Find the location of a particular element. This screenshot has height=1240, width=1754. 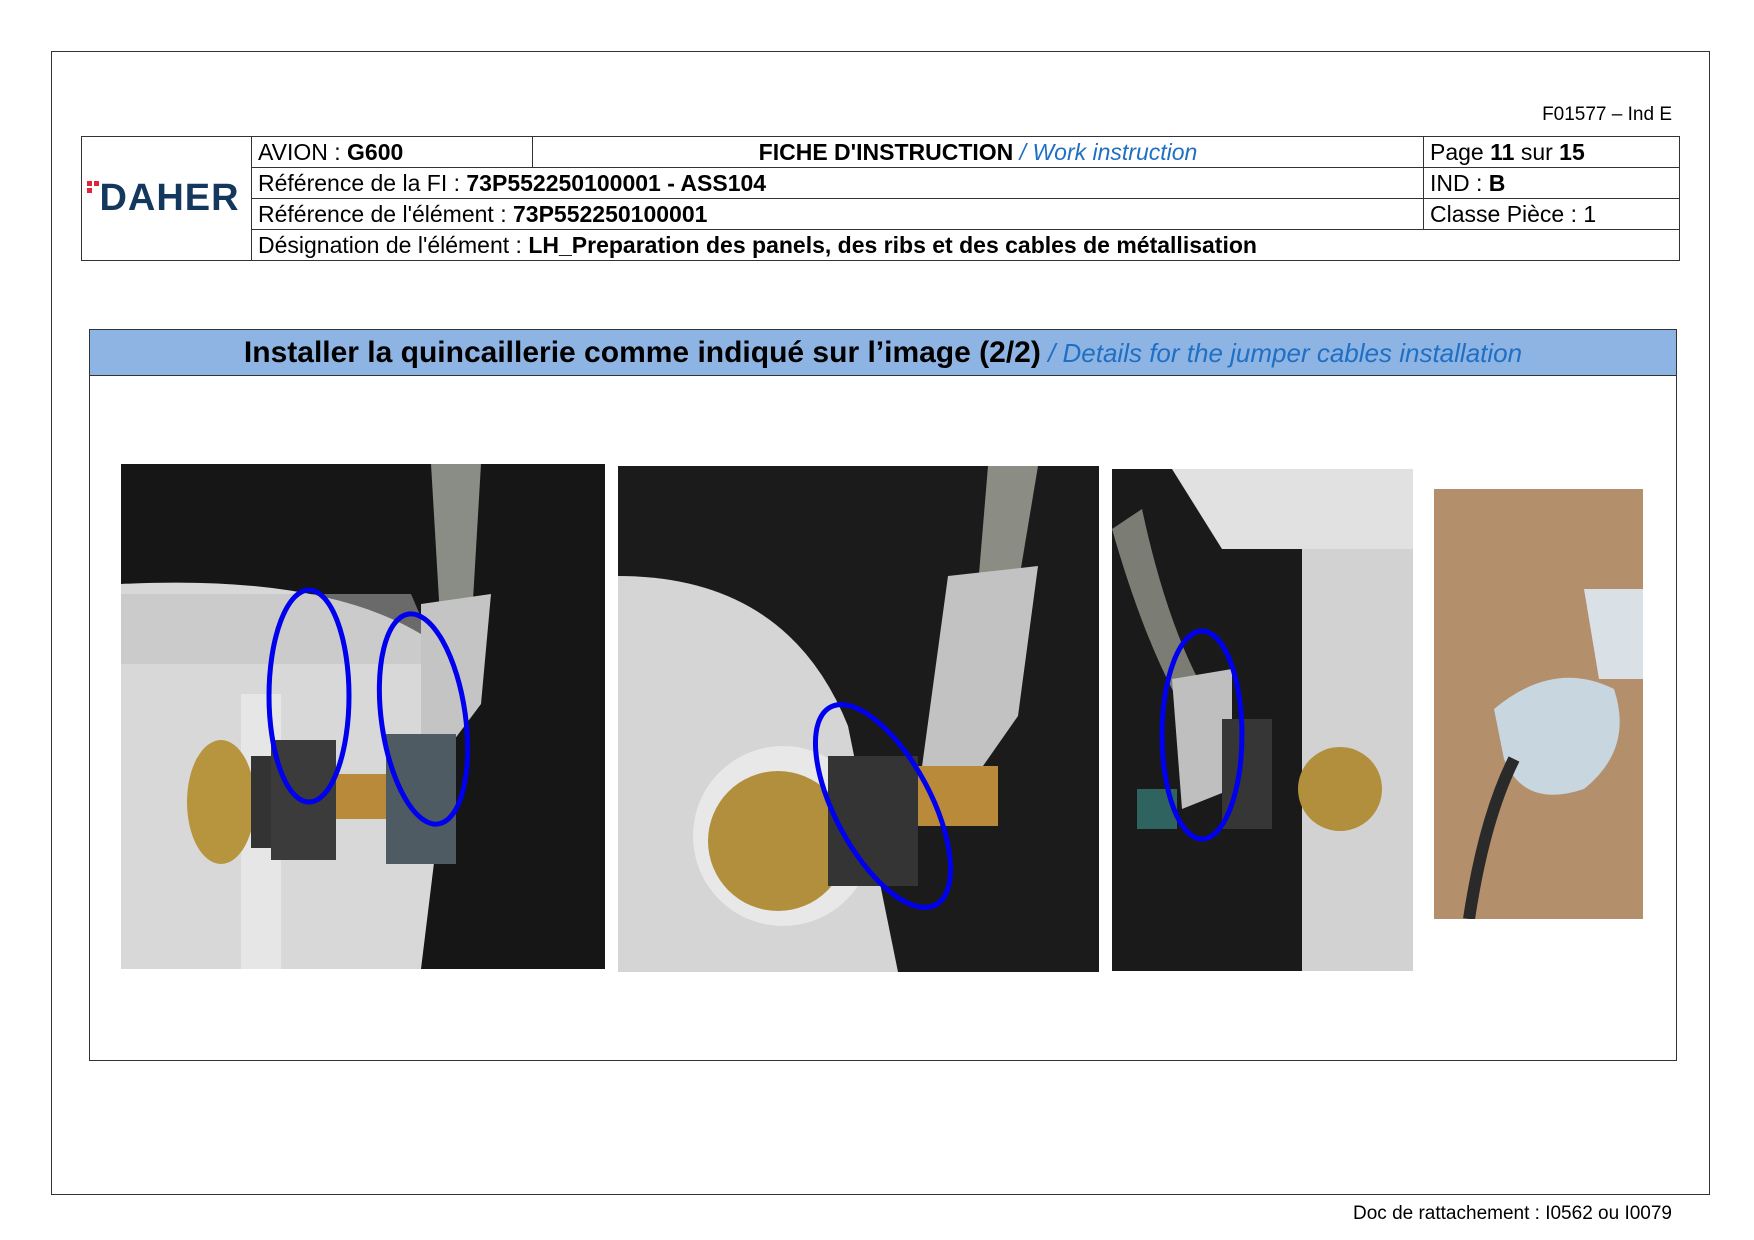

photo-hardware-front is located at coordinates (363, 716).